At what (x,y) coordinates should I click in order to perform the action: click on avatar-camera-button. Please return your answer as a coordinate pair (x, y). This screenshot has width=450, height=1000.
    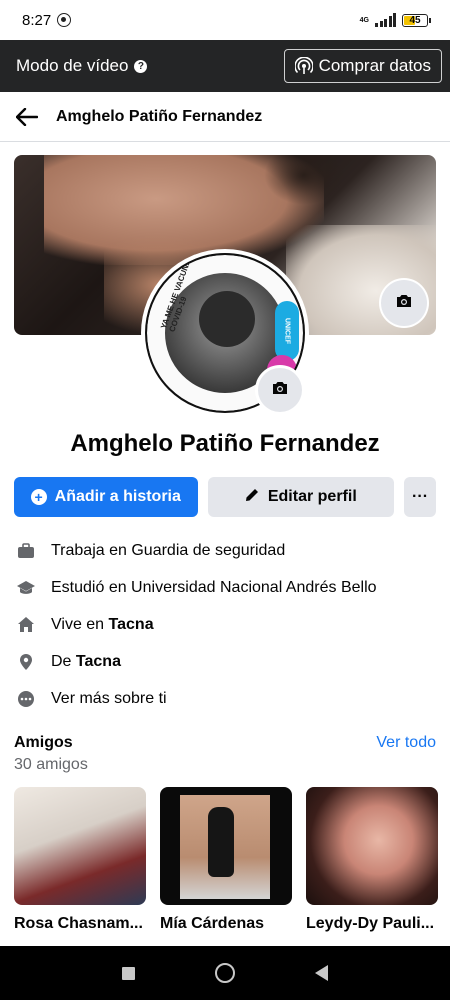
    Looking at the image, I should click on (280, 390).